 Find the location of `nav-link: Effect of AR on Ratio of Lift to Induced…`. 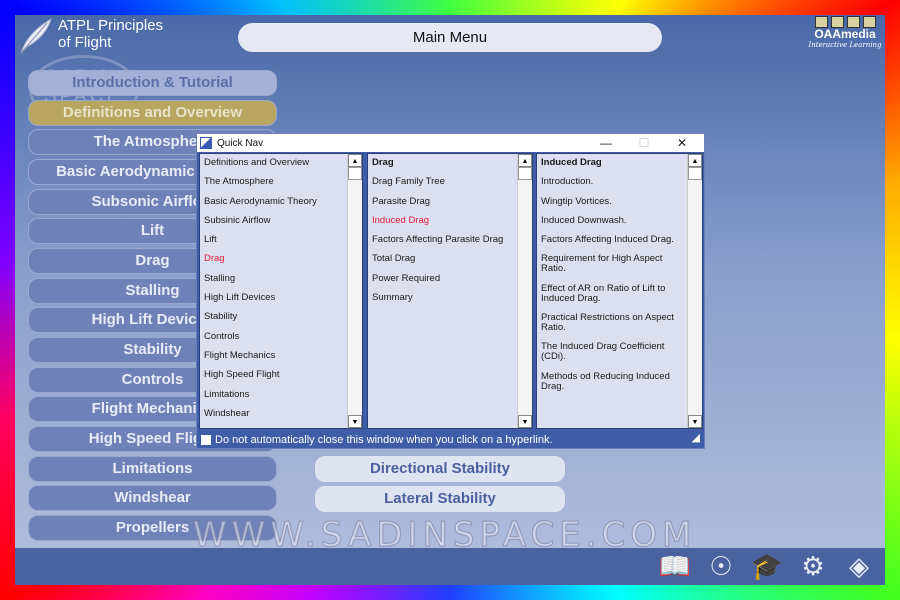

nav-link: Effect of AR on Ratio of Lift to Induced… is located at coordinates (612, 293).